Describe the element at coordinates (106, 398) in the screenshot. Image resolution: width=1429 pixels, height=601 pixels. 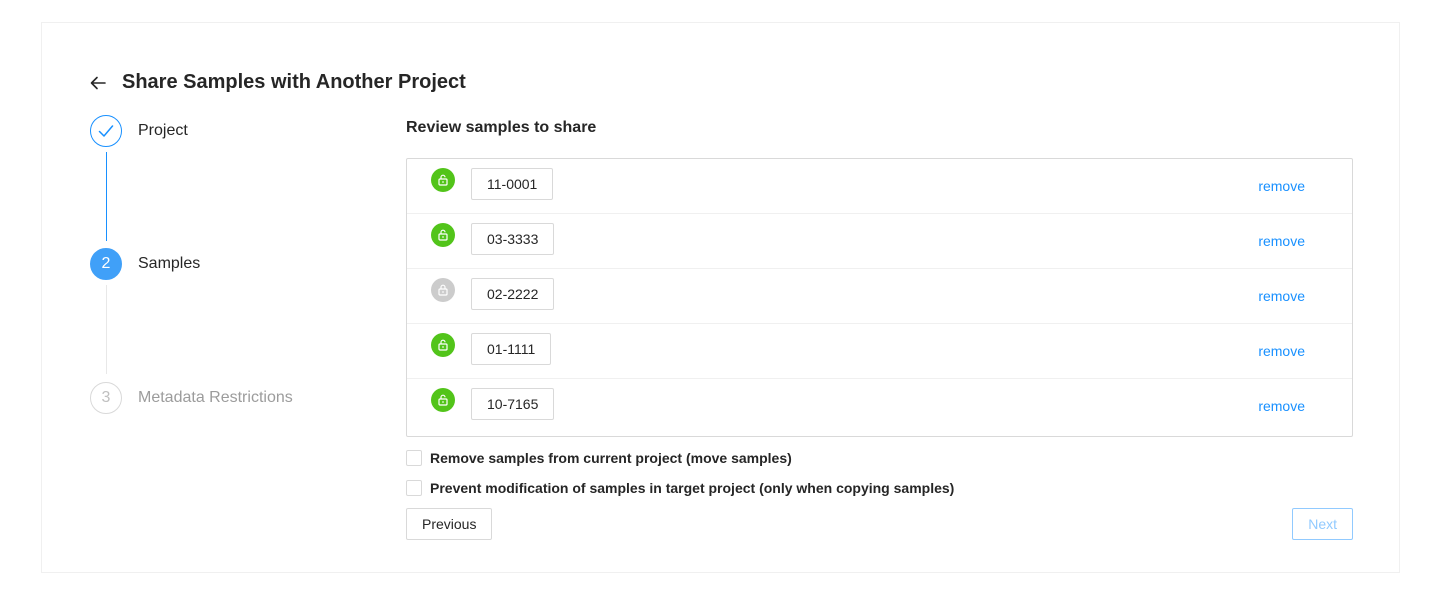
I see `step-number: 3` at that location.